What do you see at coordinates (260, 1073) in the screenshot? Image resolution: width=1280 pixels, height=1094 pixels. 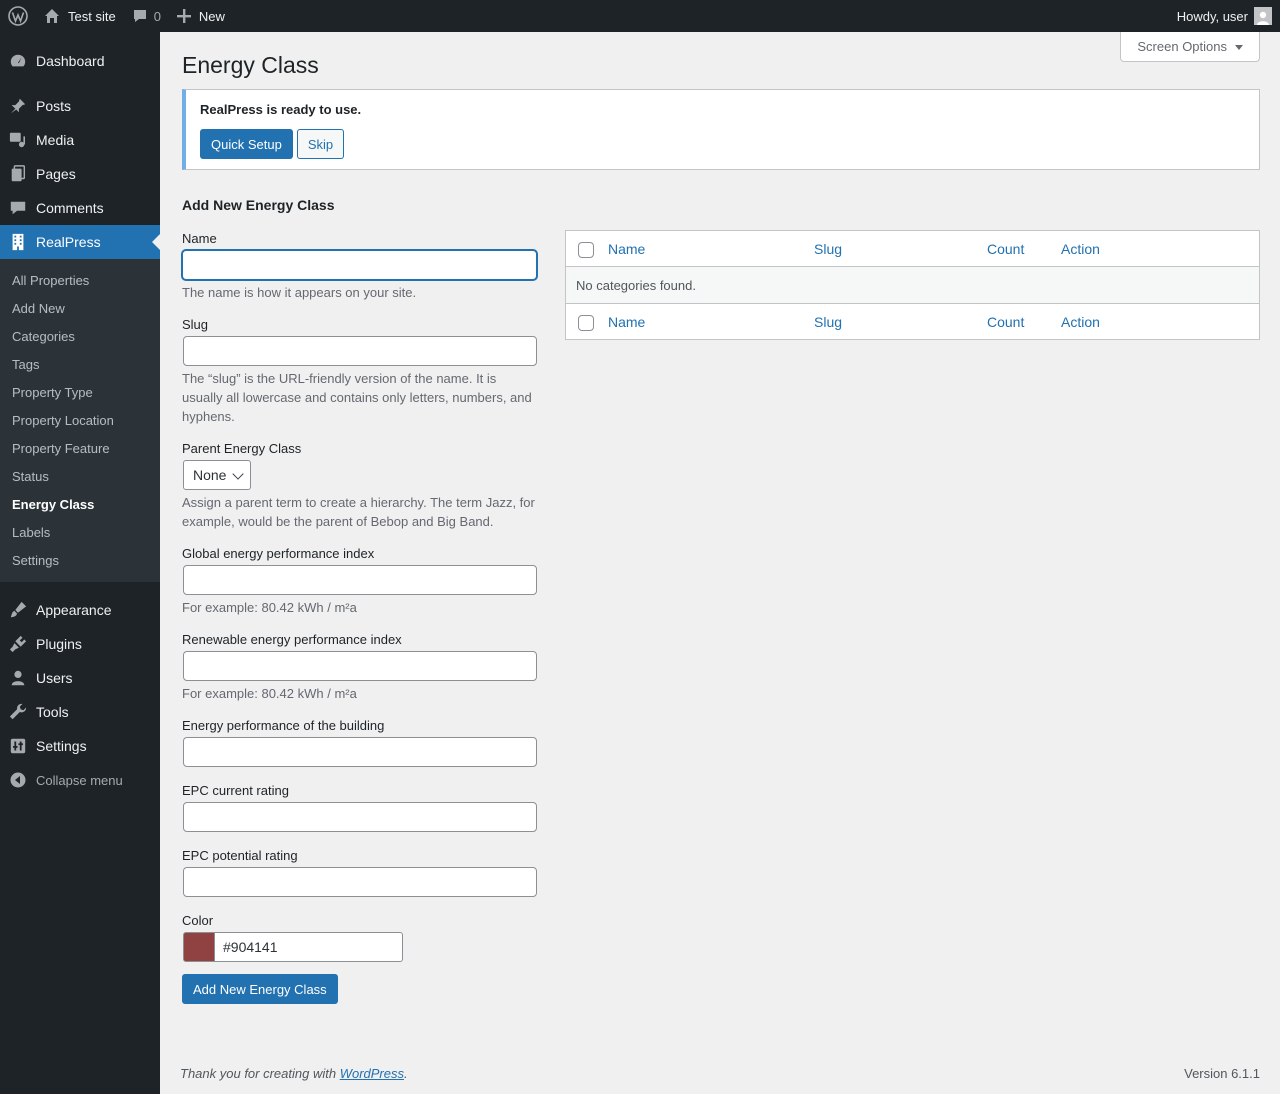 I see `footer-thanks-text: Thank you for creating with` at bounding box center [260, 1073].